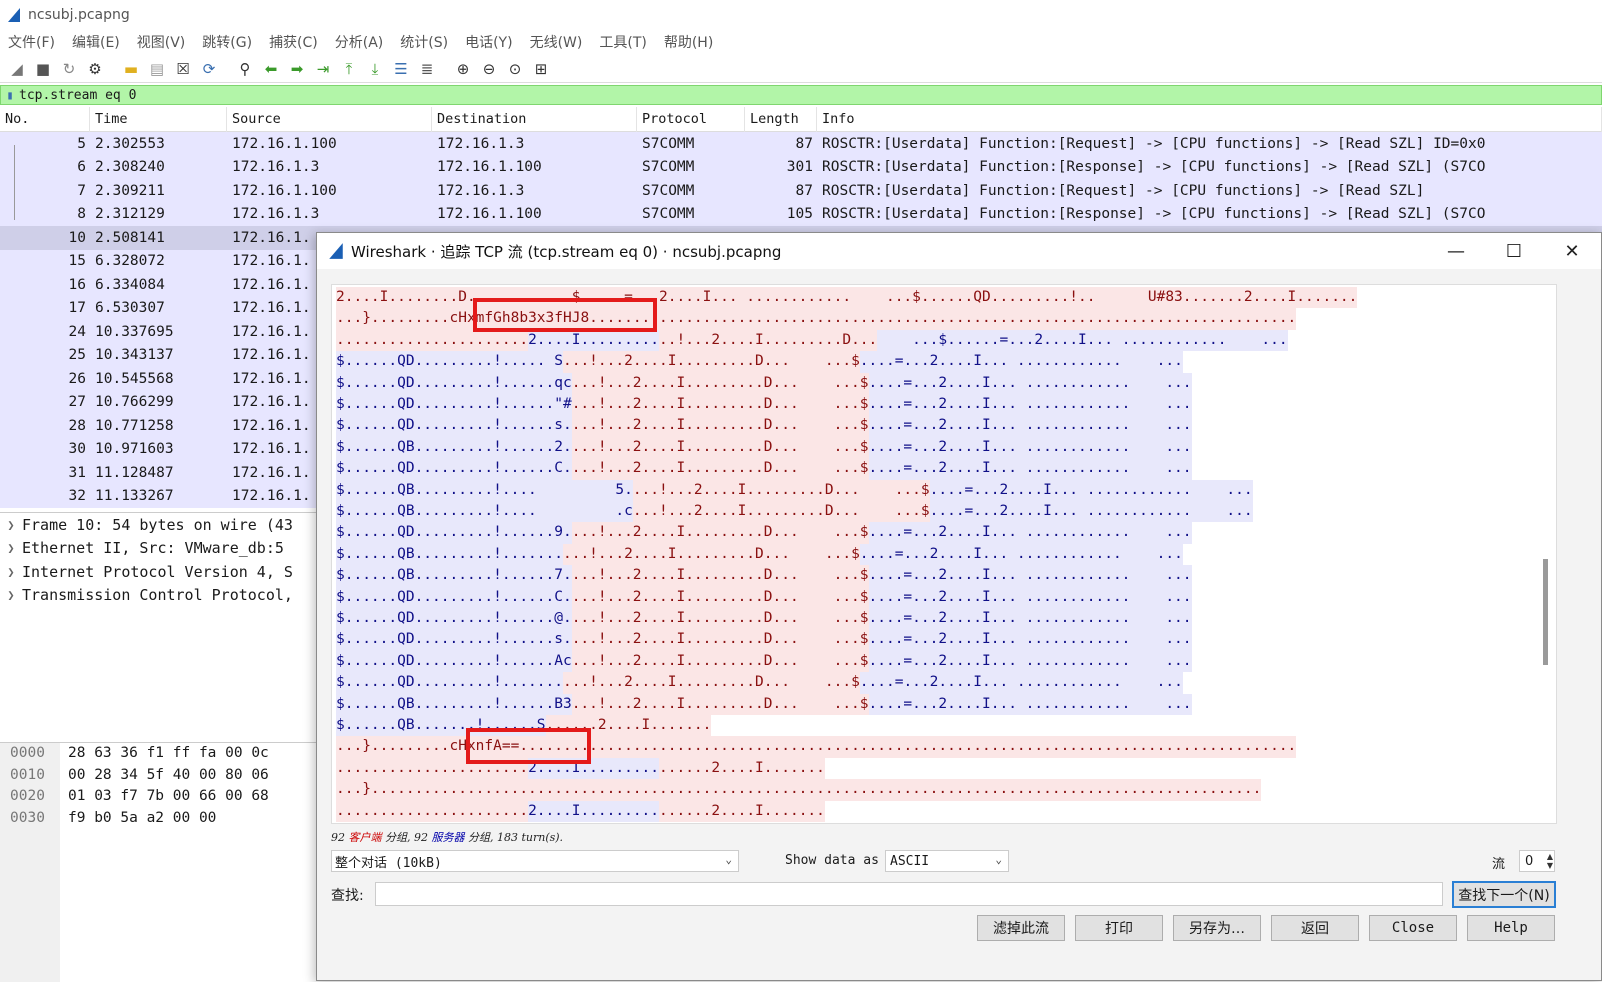  I want to click on menu-view: 视图(V), so click(161, 42).